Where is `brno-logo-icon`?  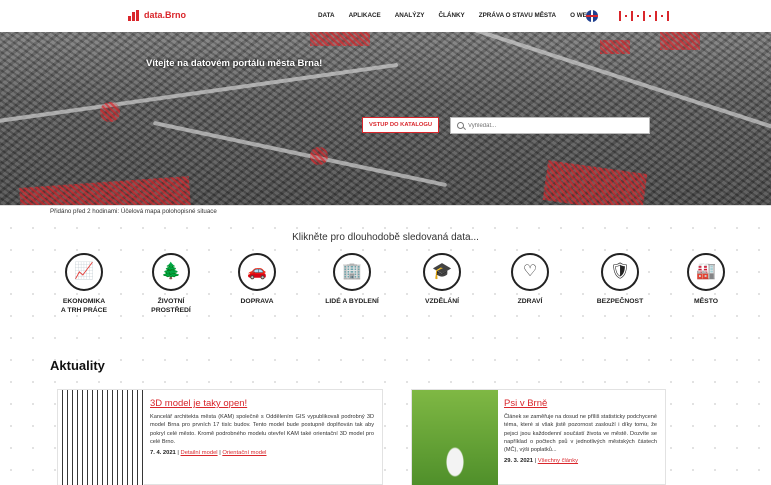 brno-logo-icon is located at coordinates (644, 16).